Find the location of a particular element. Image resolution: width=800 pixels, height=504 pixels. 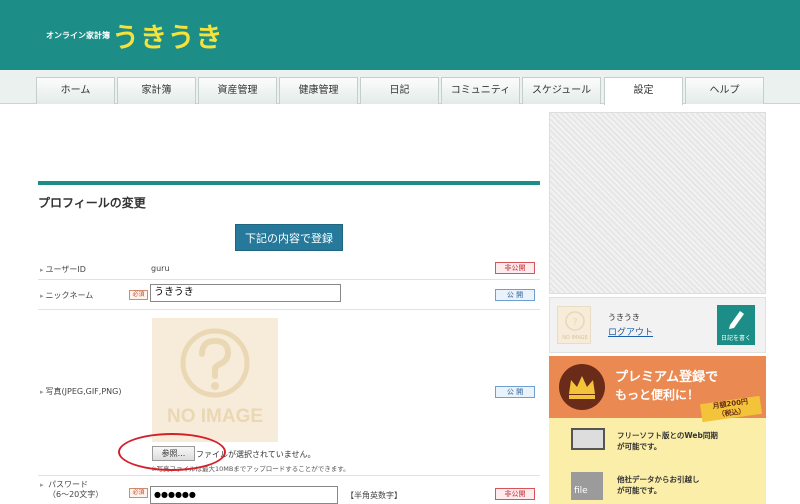

tab-asset-management: 資産管理 is located at coordinates (237, 90).